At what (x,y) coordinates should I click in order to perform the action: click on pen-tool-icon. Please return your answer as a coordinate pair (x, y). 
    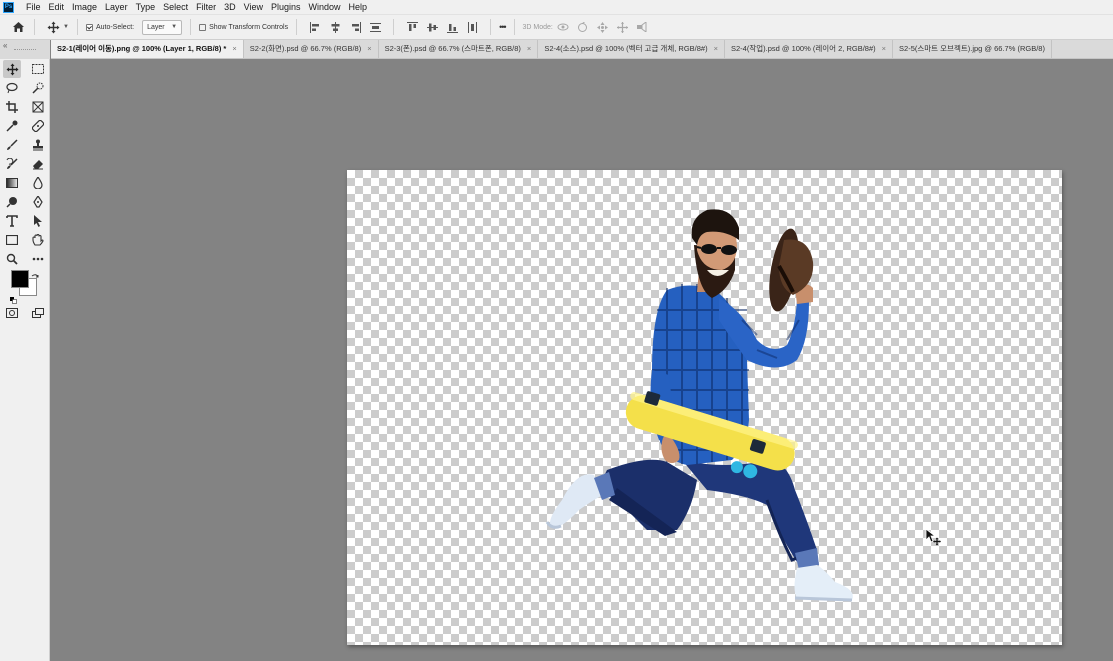
    Looking at the image, I should click on (38, 202).